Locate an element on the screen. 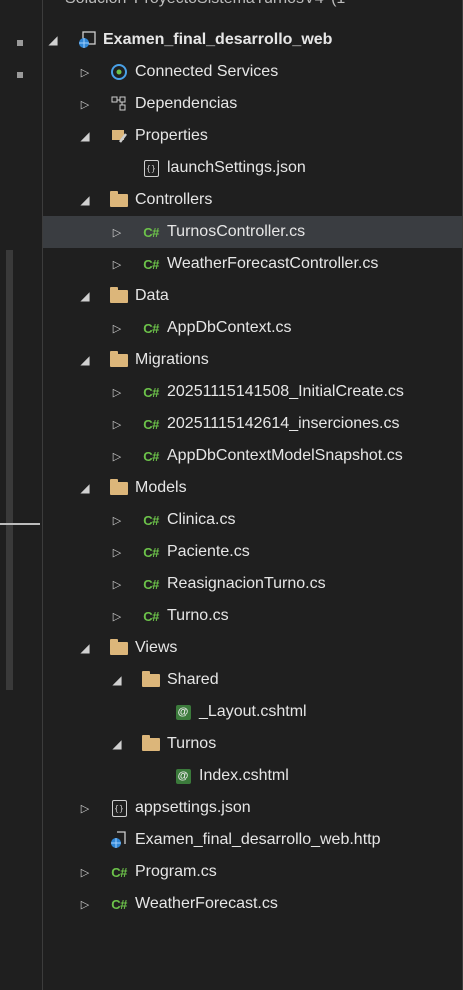 Image resolution: width=463 pixels, height=990 pixels. tree-item: {} launchSettings.json is located at coordinates (253, 168).